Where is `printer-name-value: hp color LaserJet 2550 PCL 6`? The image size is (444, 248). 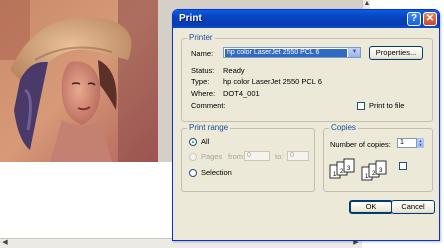 printer-name-value: hp color LaserJet 2550 PCL 6 is located at coordinates (286, 53).